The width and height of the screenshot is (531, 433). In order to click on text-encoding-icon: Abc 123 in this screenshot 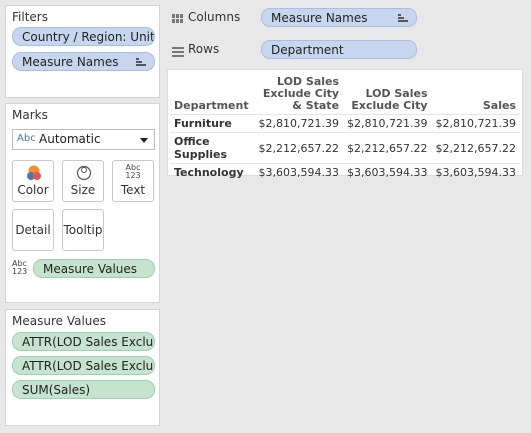, I will do `click(19, 268)`.